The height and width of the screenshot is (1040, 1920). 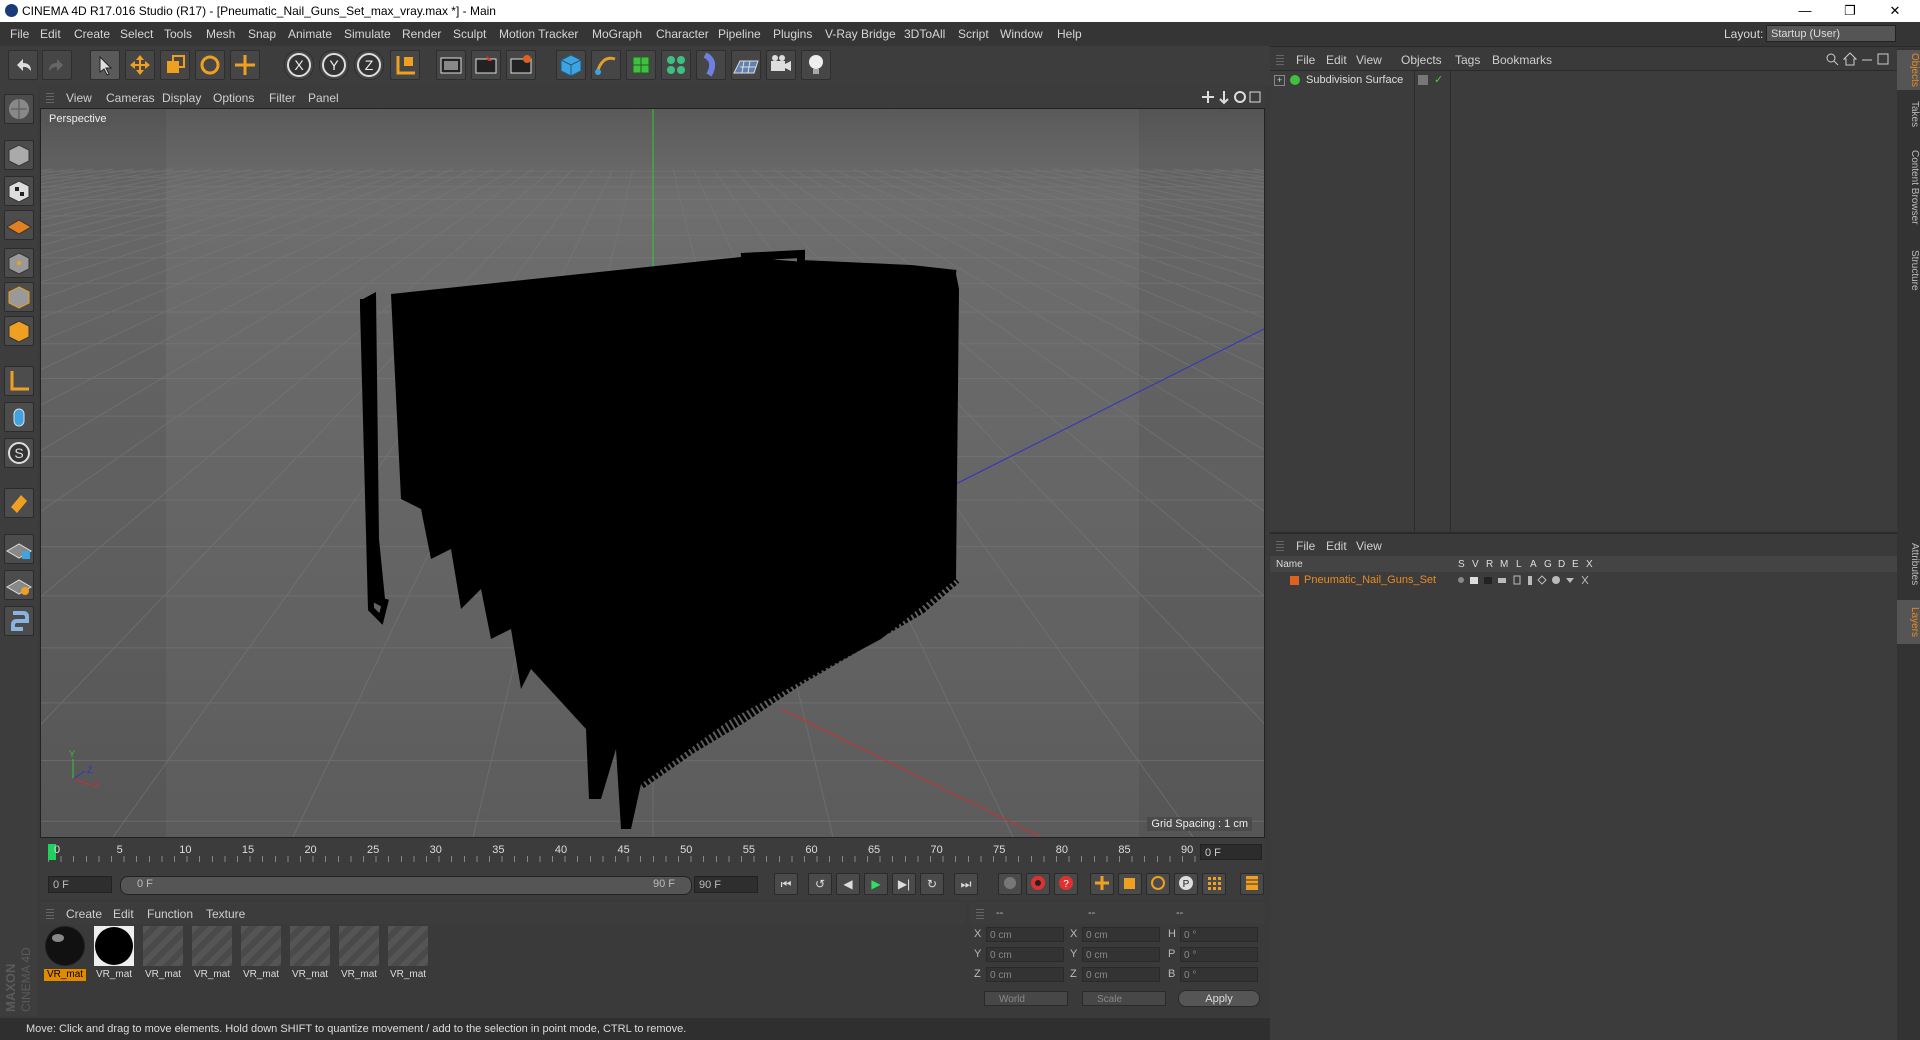 What do you see at coordinates (334, 65) in the screenshot?
I see `y-axis-lock-icon: Y` at bounding box center [334, 65].